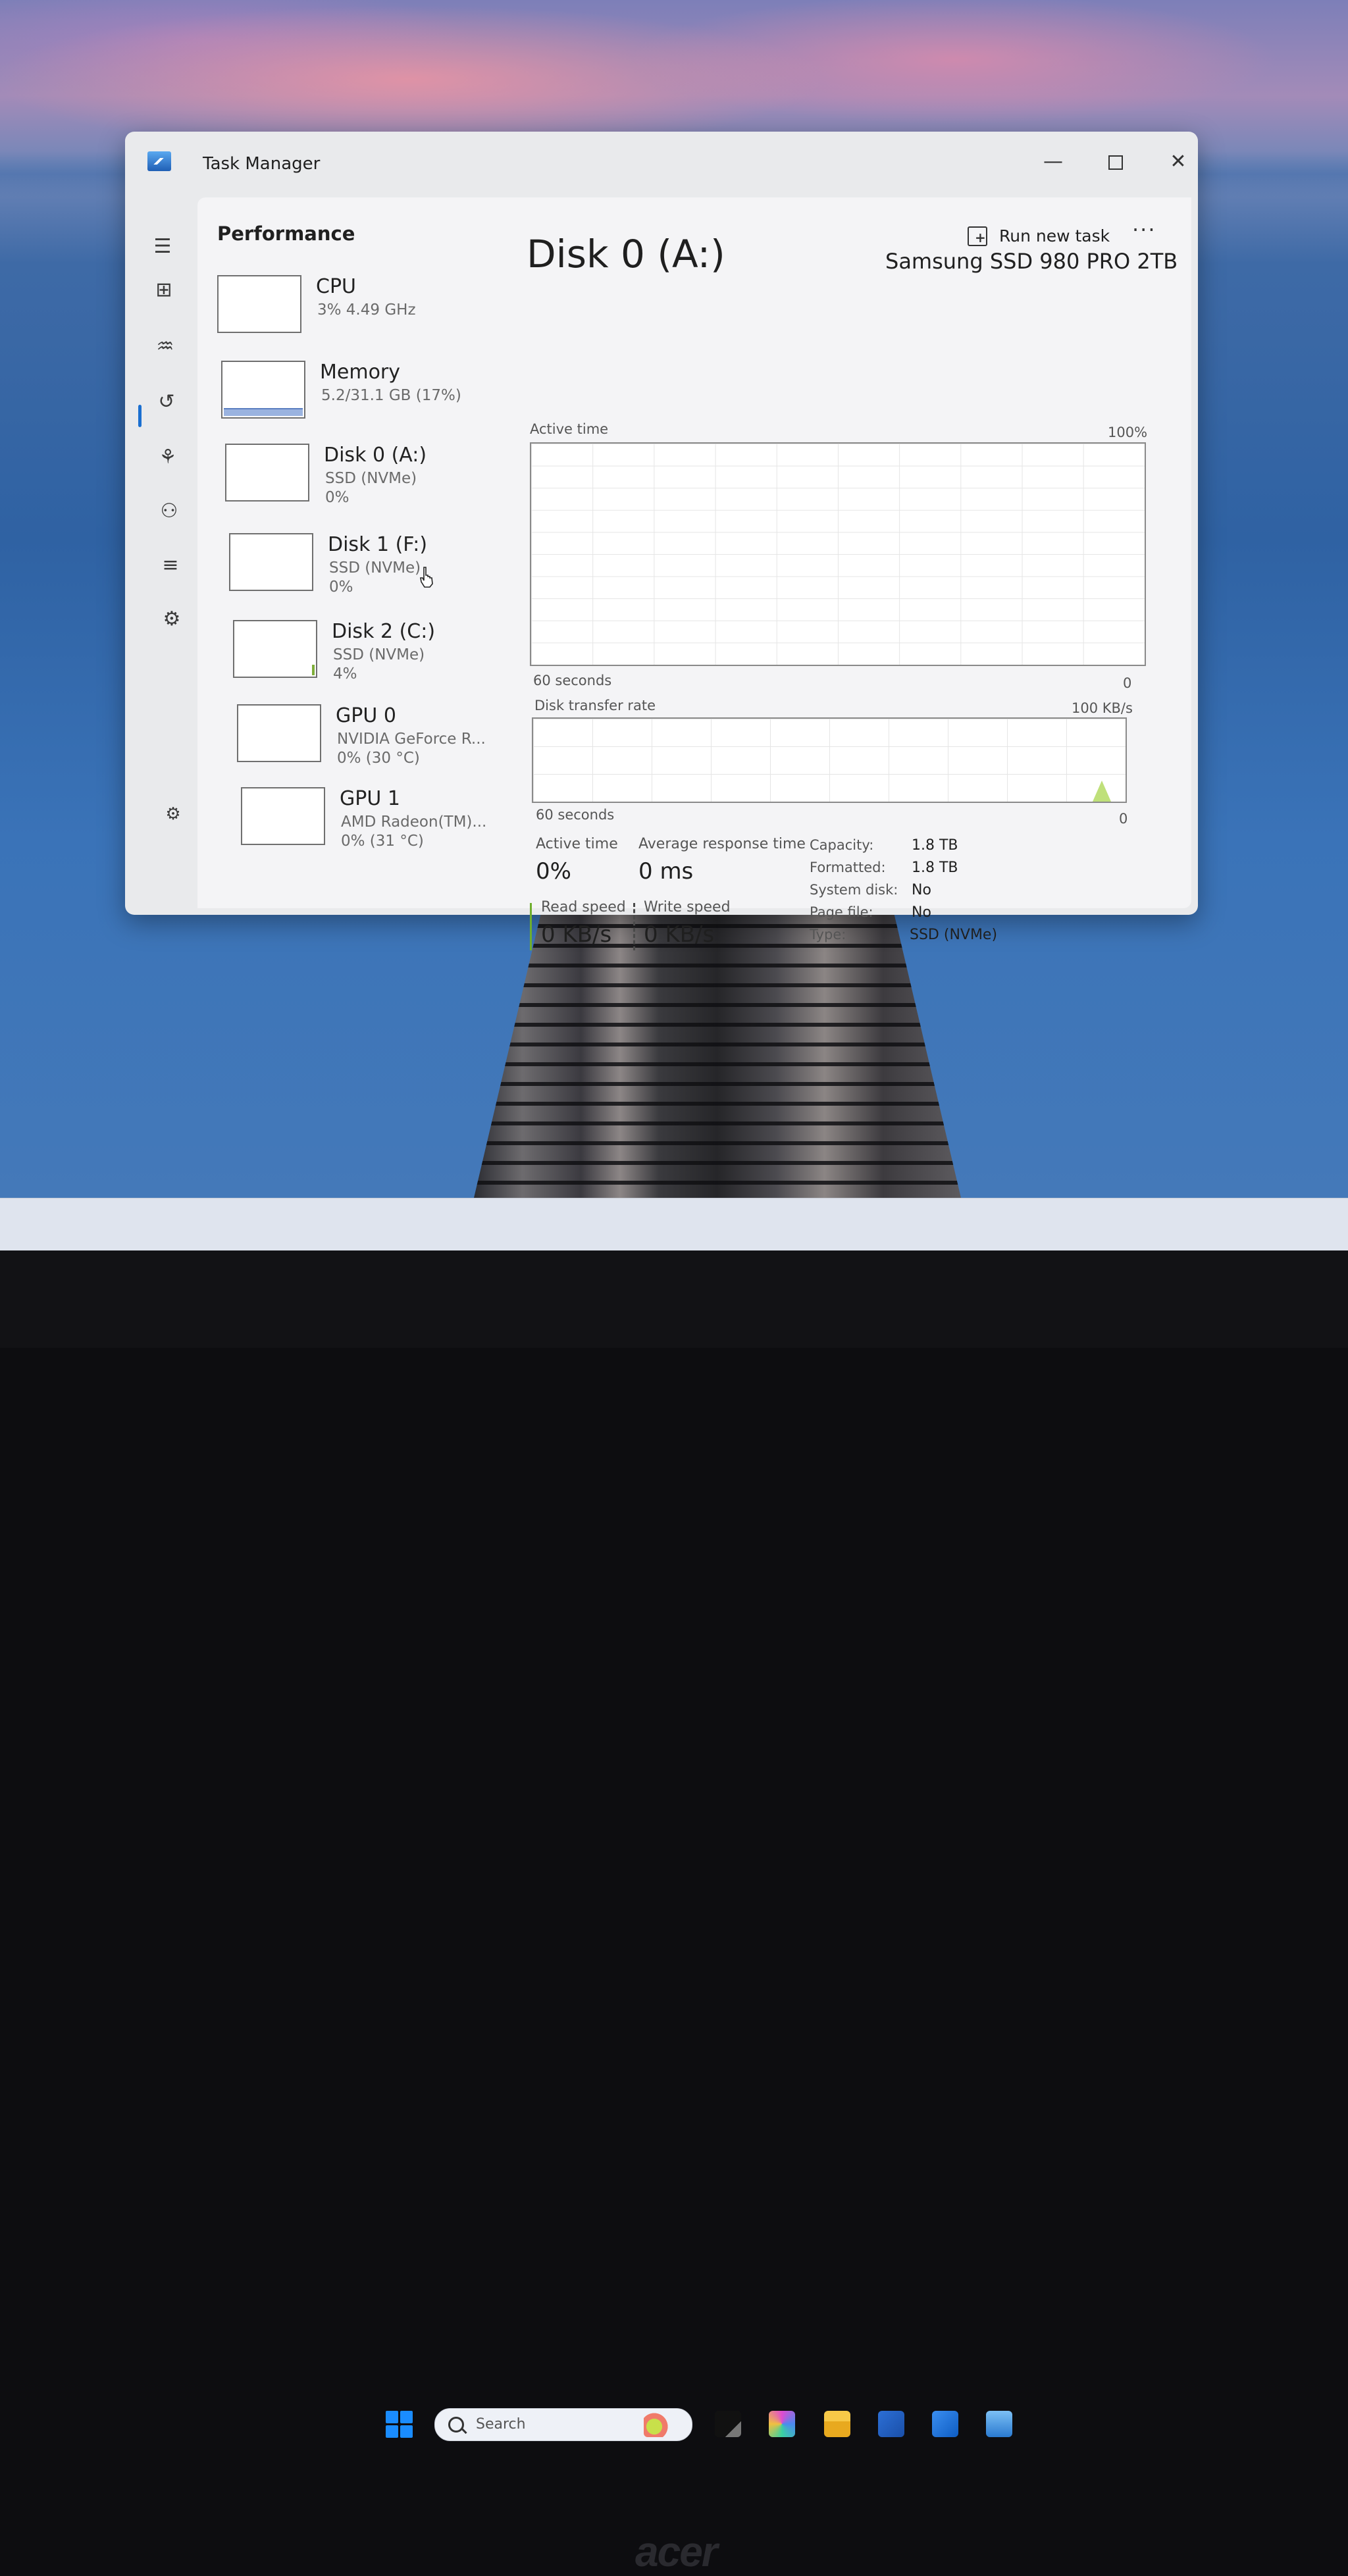  I want to click on file-explorer-icon, so click(837, 2424).